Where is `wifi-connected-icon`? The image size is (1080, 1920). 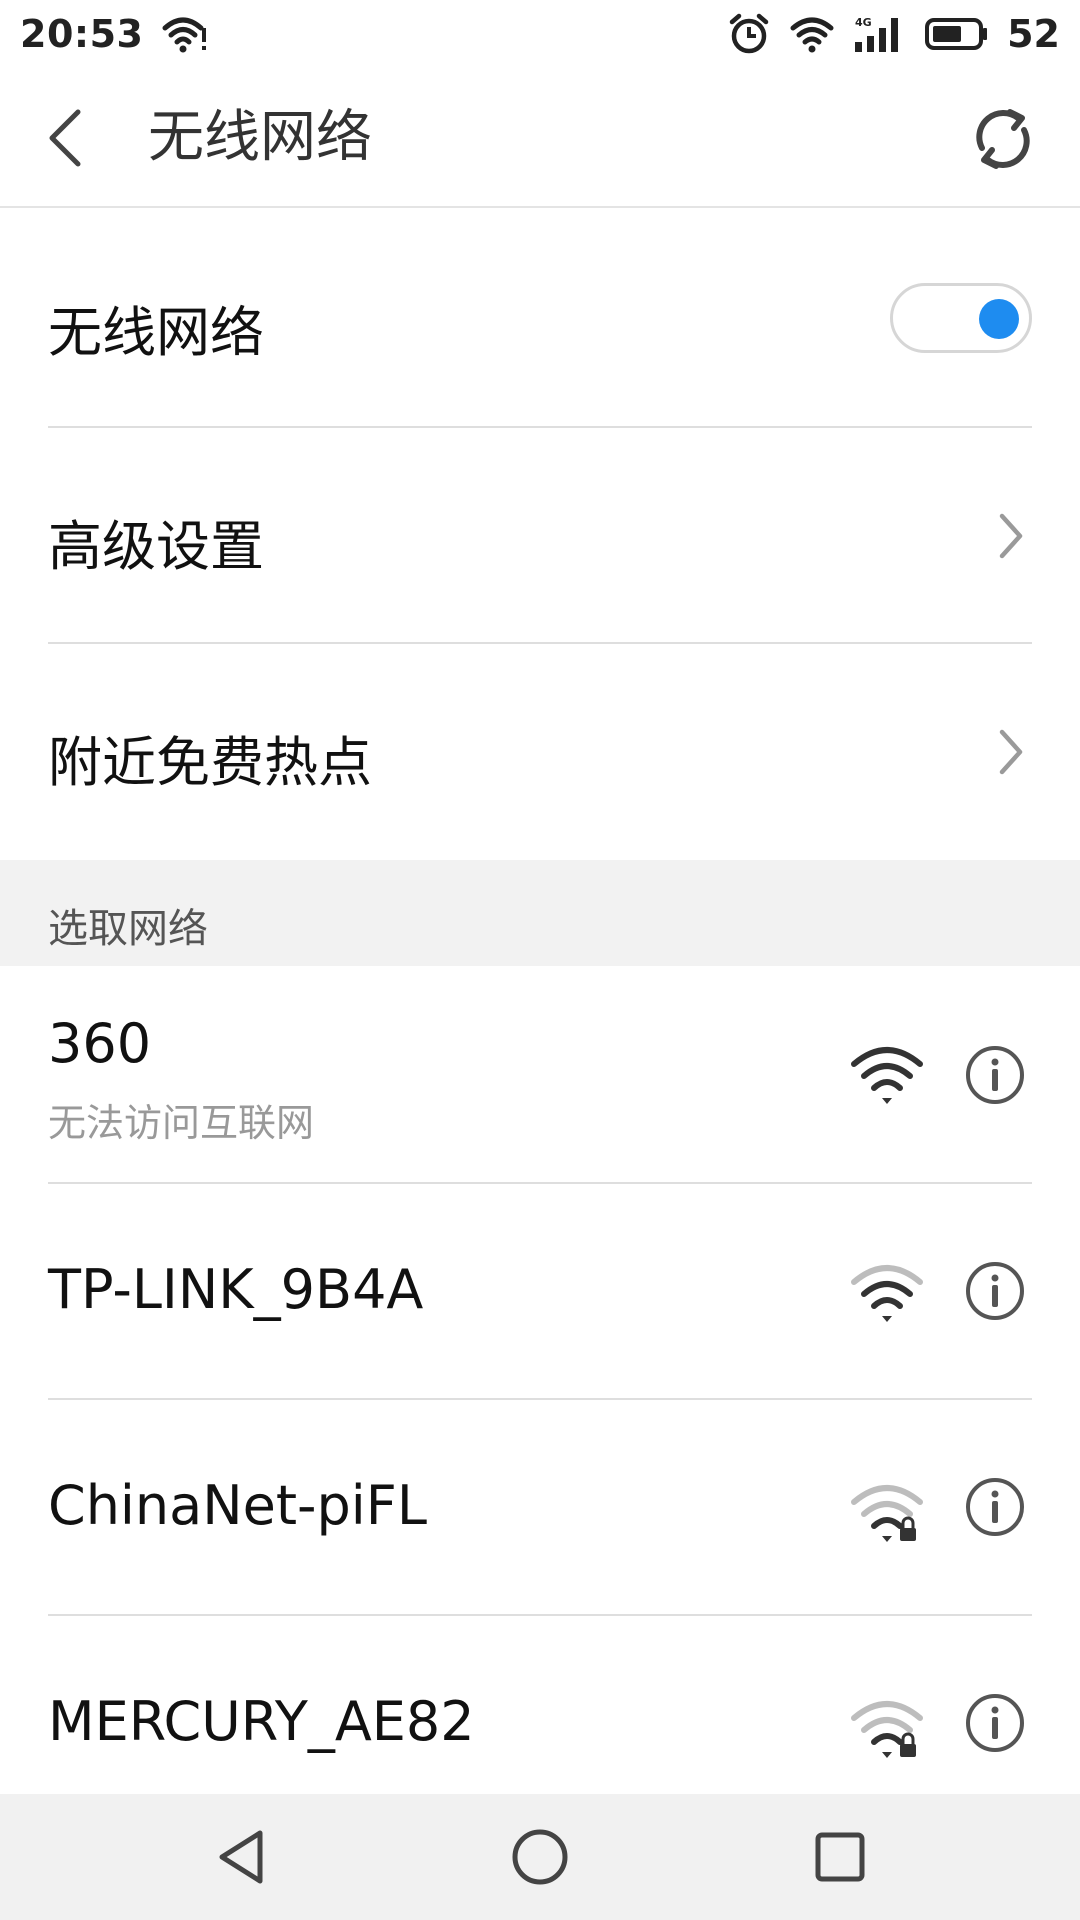 wifi-connected-icon is located at coordinates (812, 34).